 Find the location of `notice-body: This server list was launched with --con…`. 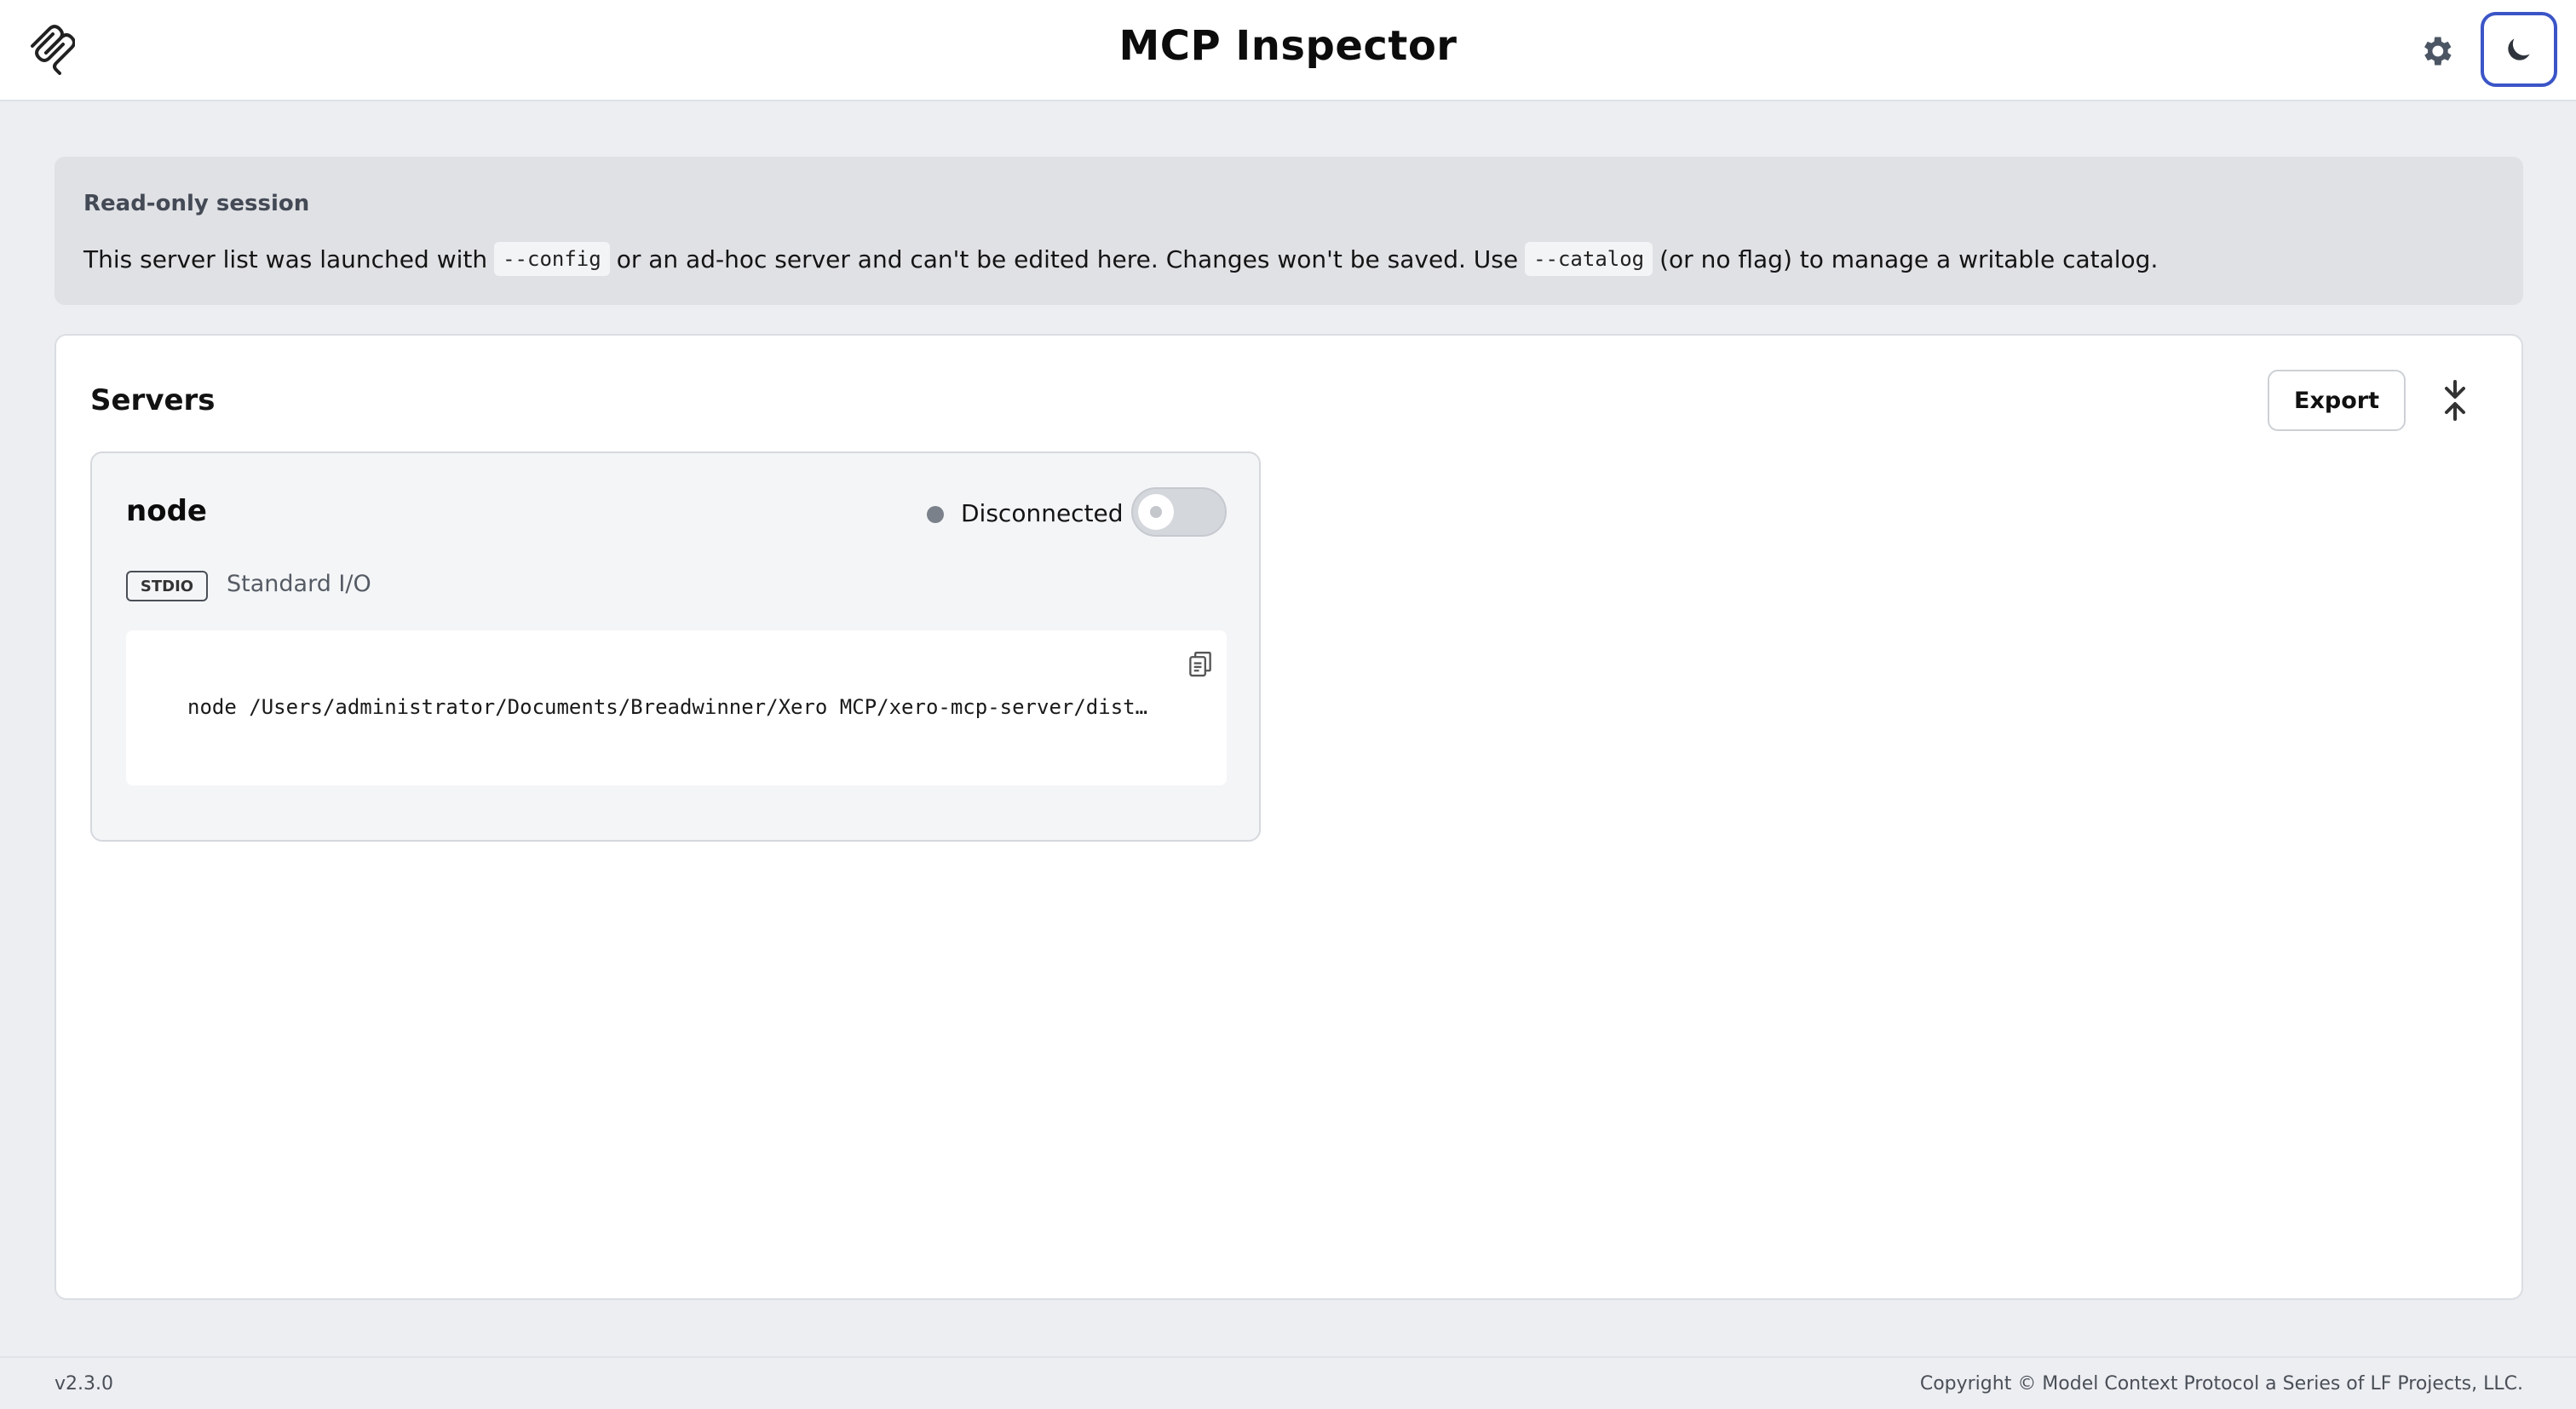

notice-body: This server list was launched with --con… is located at coordinates (1121, 259).